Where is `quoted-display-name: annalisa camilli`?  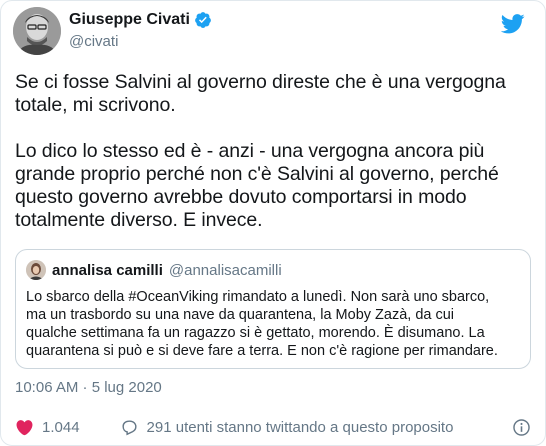
quoted-display-name: annalisa camilli is located at coordinates (107, 270).